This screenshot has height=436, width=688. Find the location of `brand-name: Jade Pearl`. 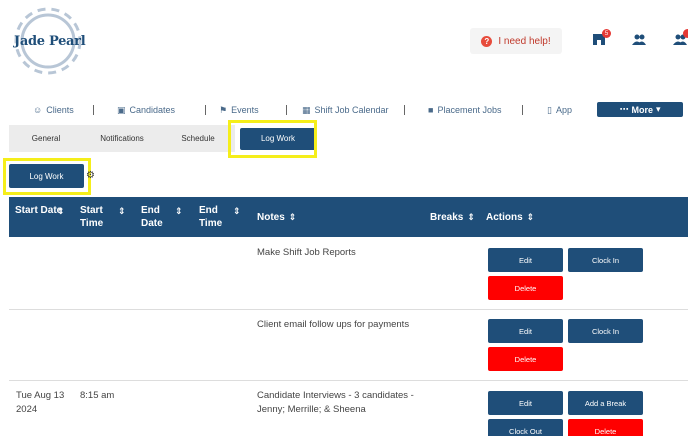

brand-name: Jade Pearl is located at coordinates (50, 41).